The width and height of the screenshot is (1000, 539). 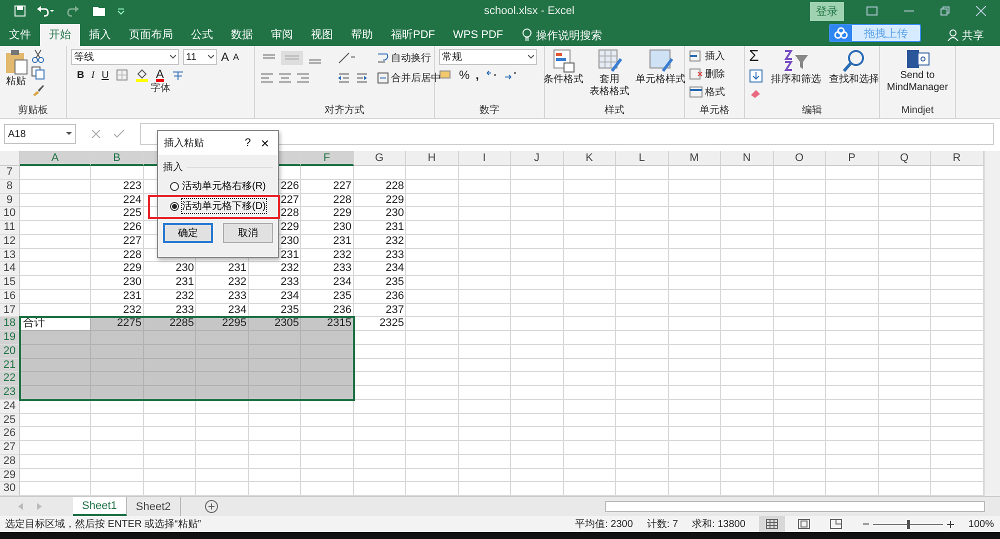 What do you see at coordinates (10, 407) in the screenshot?
I see `row-header: 24` at bounding box center [10, 407].